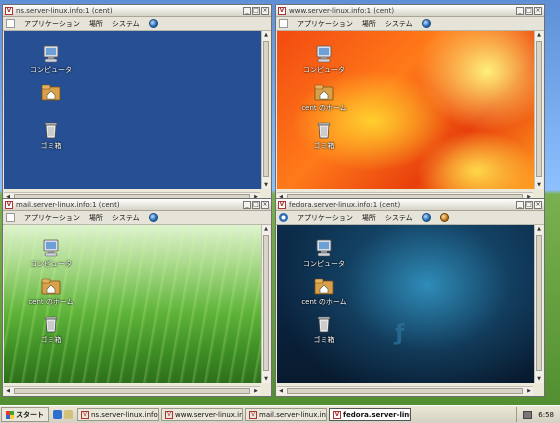 The width and height of the screenshot is (560, 423). What do you see at coordinates (137, 205) in the screenshot?
I see `window-titlebar: V mail.server-linux.info:1 (cent) _ □ ×` at bounding box center [137, 205].